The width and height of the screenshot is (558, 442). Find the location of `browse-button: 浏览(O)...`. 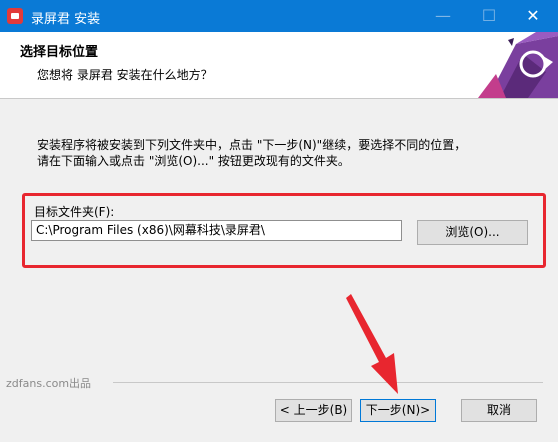

browse-button: 浏览(O)... is located at coordinates (472, 232).